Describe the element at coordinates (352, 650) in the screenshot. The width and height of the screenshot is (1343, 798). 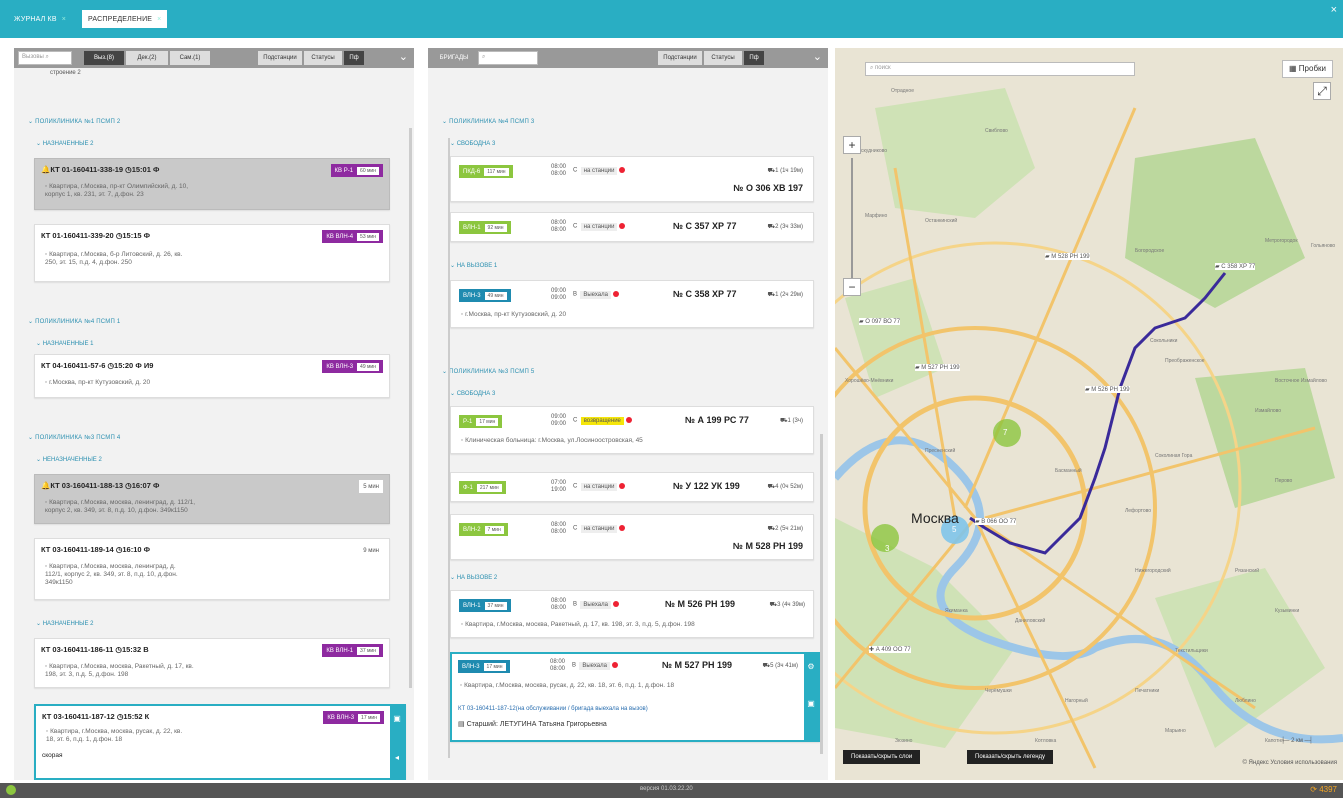
I see `brigade-badge: КВ ВЛН-1 37 мин` at that location.